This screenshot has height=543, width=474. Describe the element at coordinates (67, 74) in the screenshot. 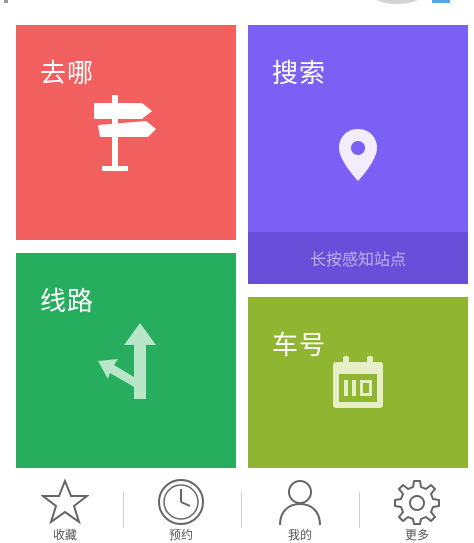

I see `tile-title: 去哪` at that location.